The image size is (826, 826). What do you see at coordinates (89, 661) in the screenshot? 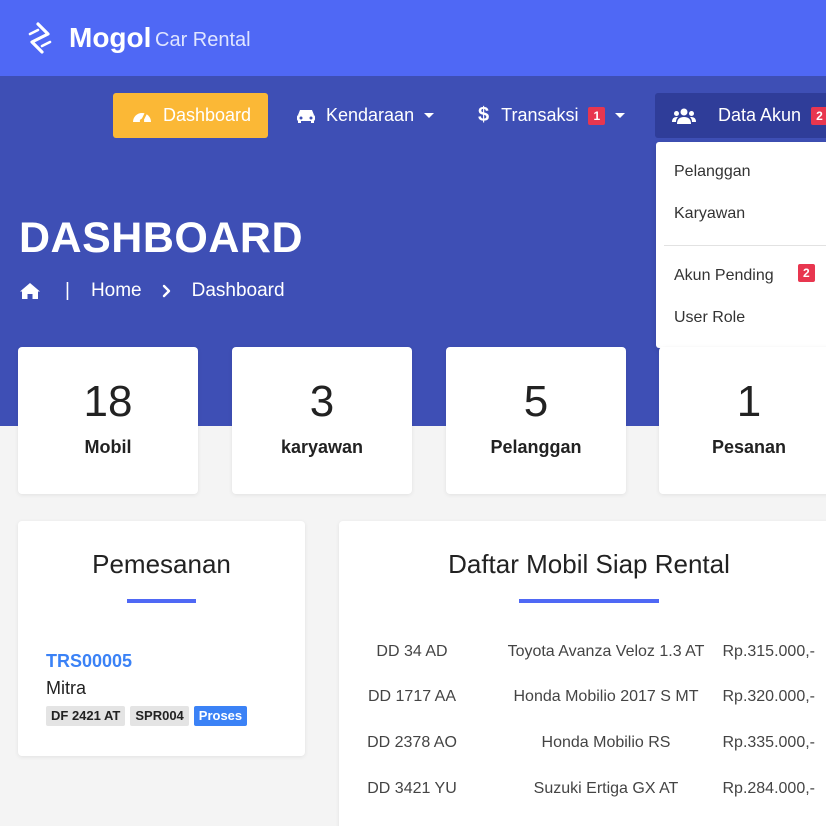
I see `order-code-link: TRS00005` at bounding box center [89, 661].